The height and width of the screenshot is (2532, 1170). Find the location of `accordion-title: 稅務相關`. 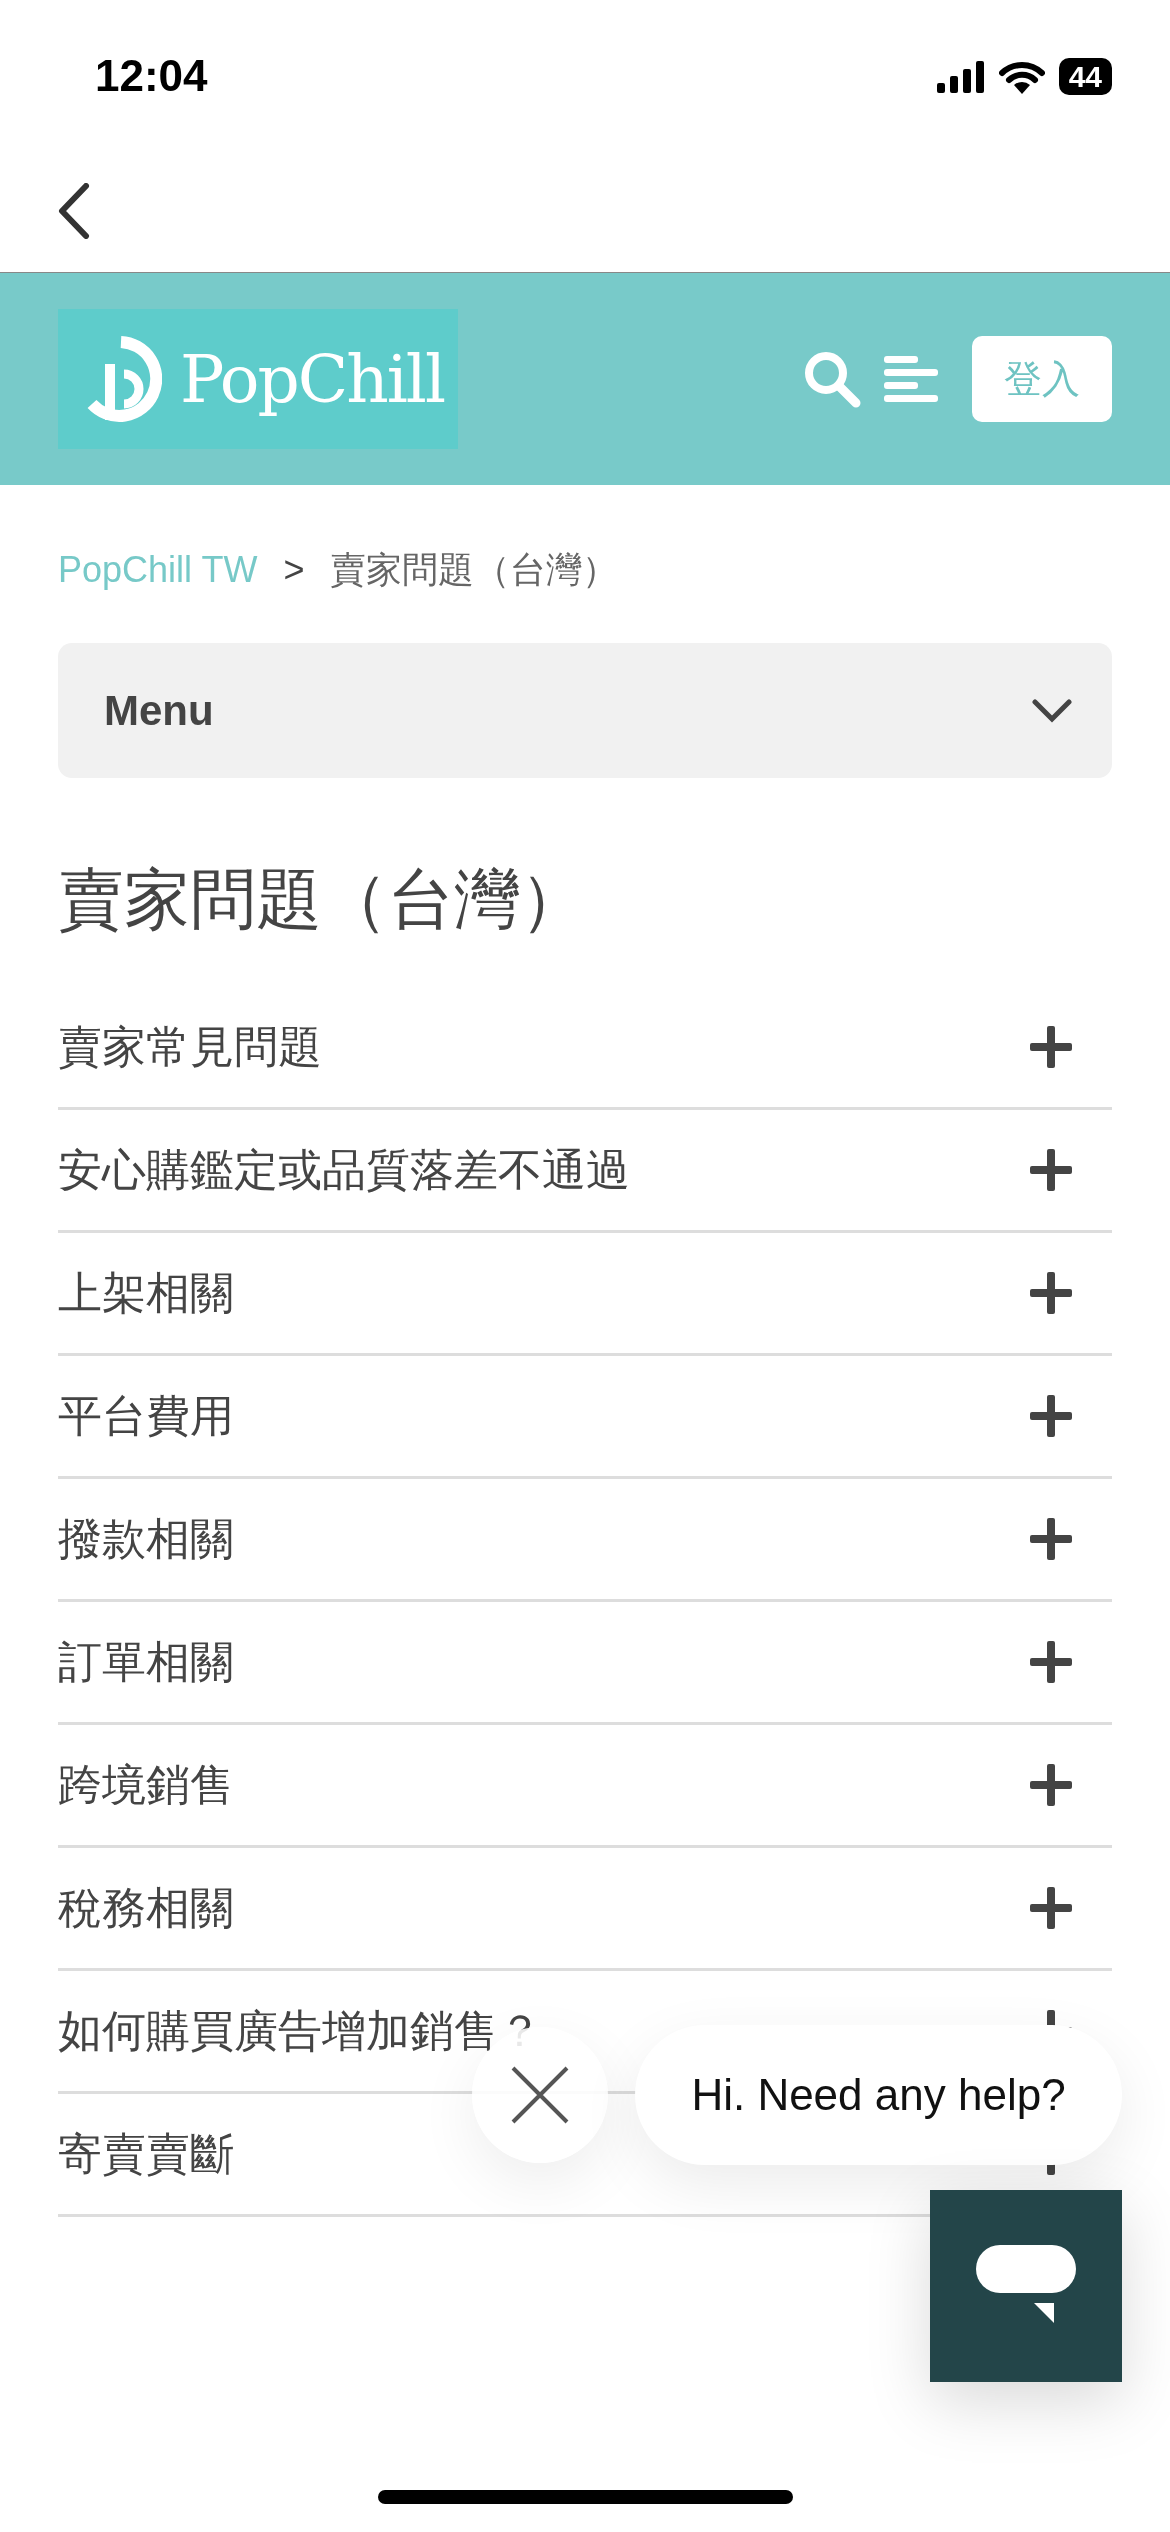

accordion-title: 稅務相關 is located at coordinates (146, 1908).